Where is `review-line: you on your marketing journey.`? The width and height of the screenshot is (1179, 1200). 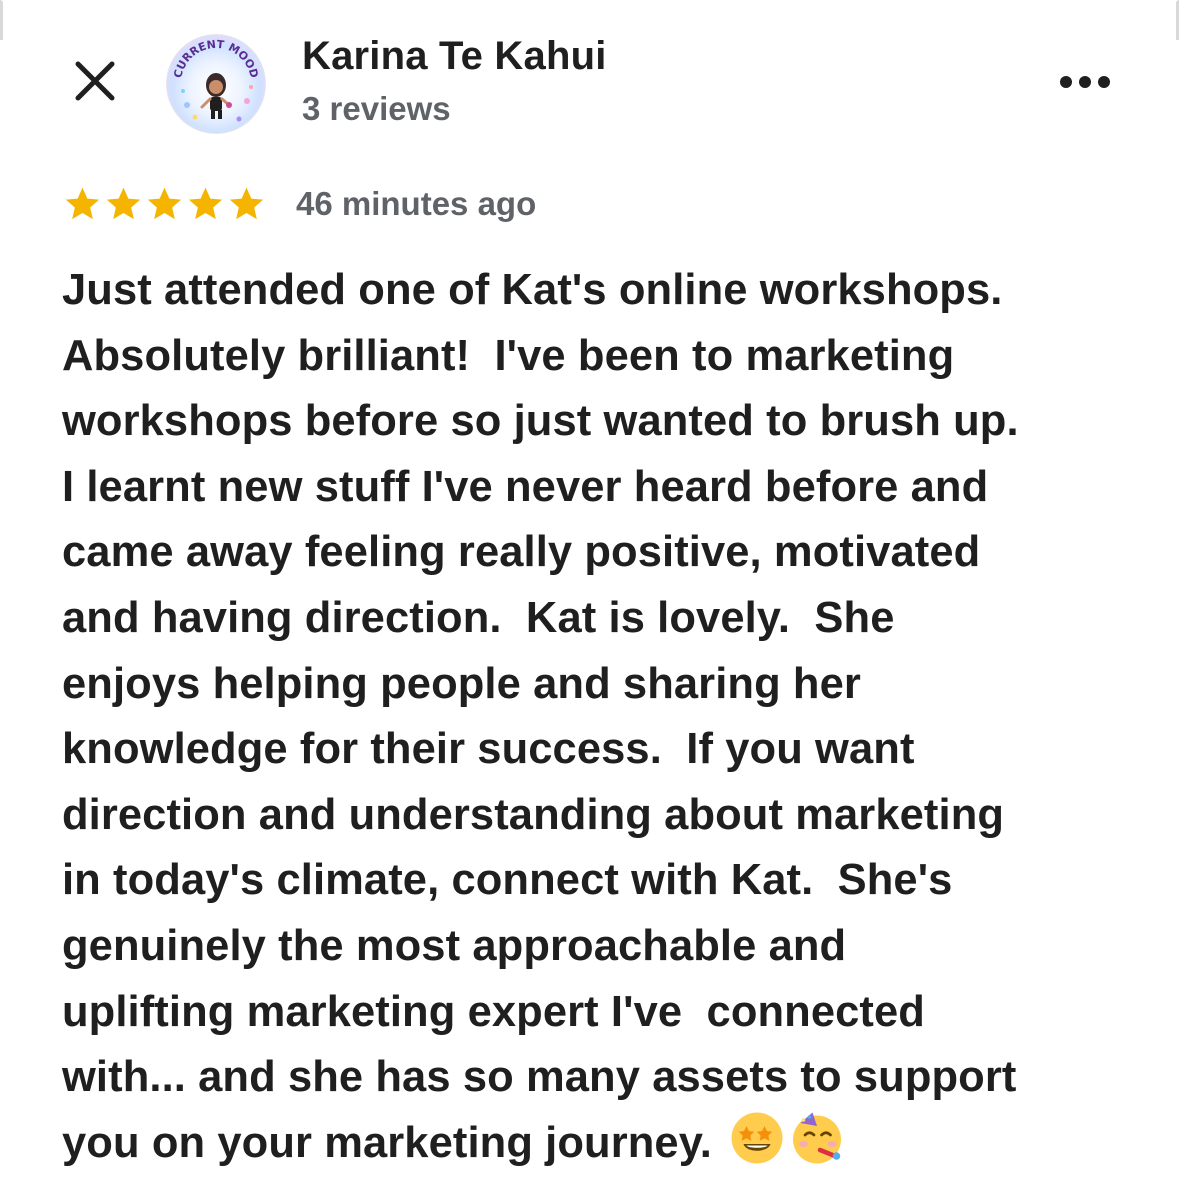
review-line: you on your marketing journey. is located at coordinates (602, 1144).